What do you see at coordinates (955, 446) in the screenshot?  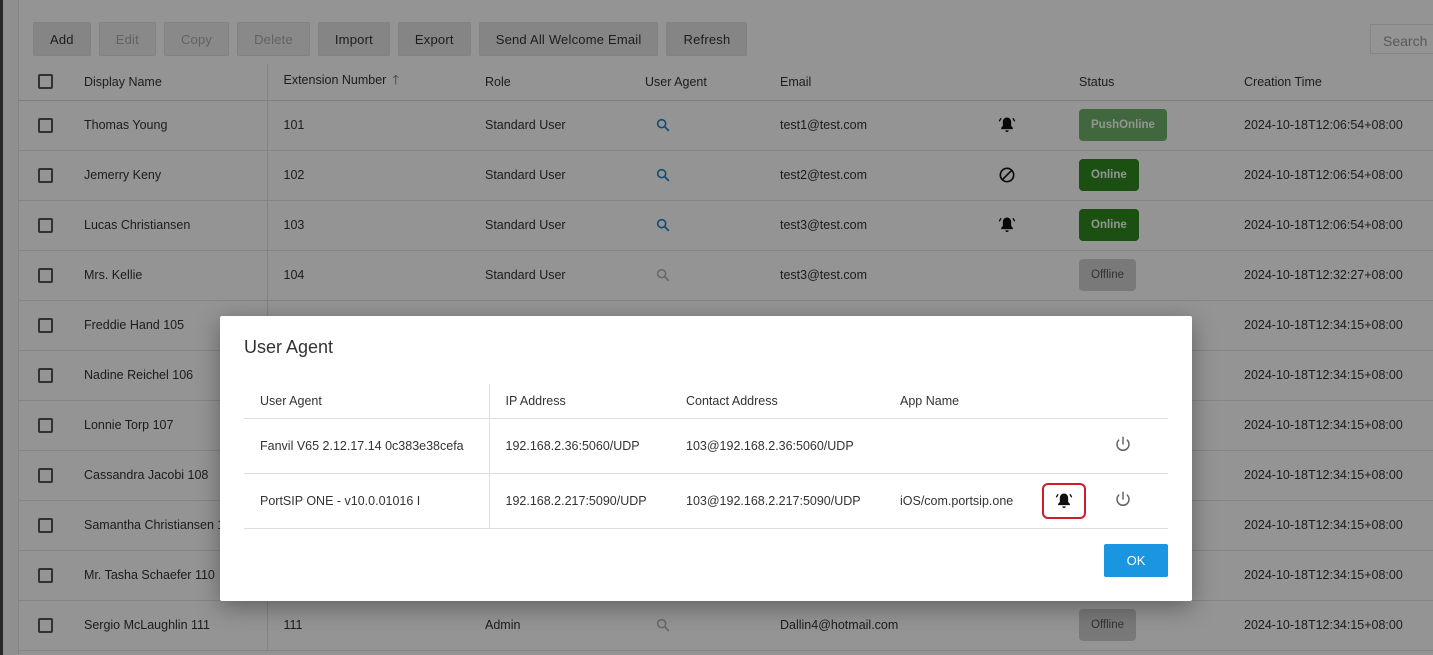 I see `app-cell` at bounding box center [955, 446].